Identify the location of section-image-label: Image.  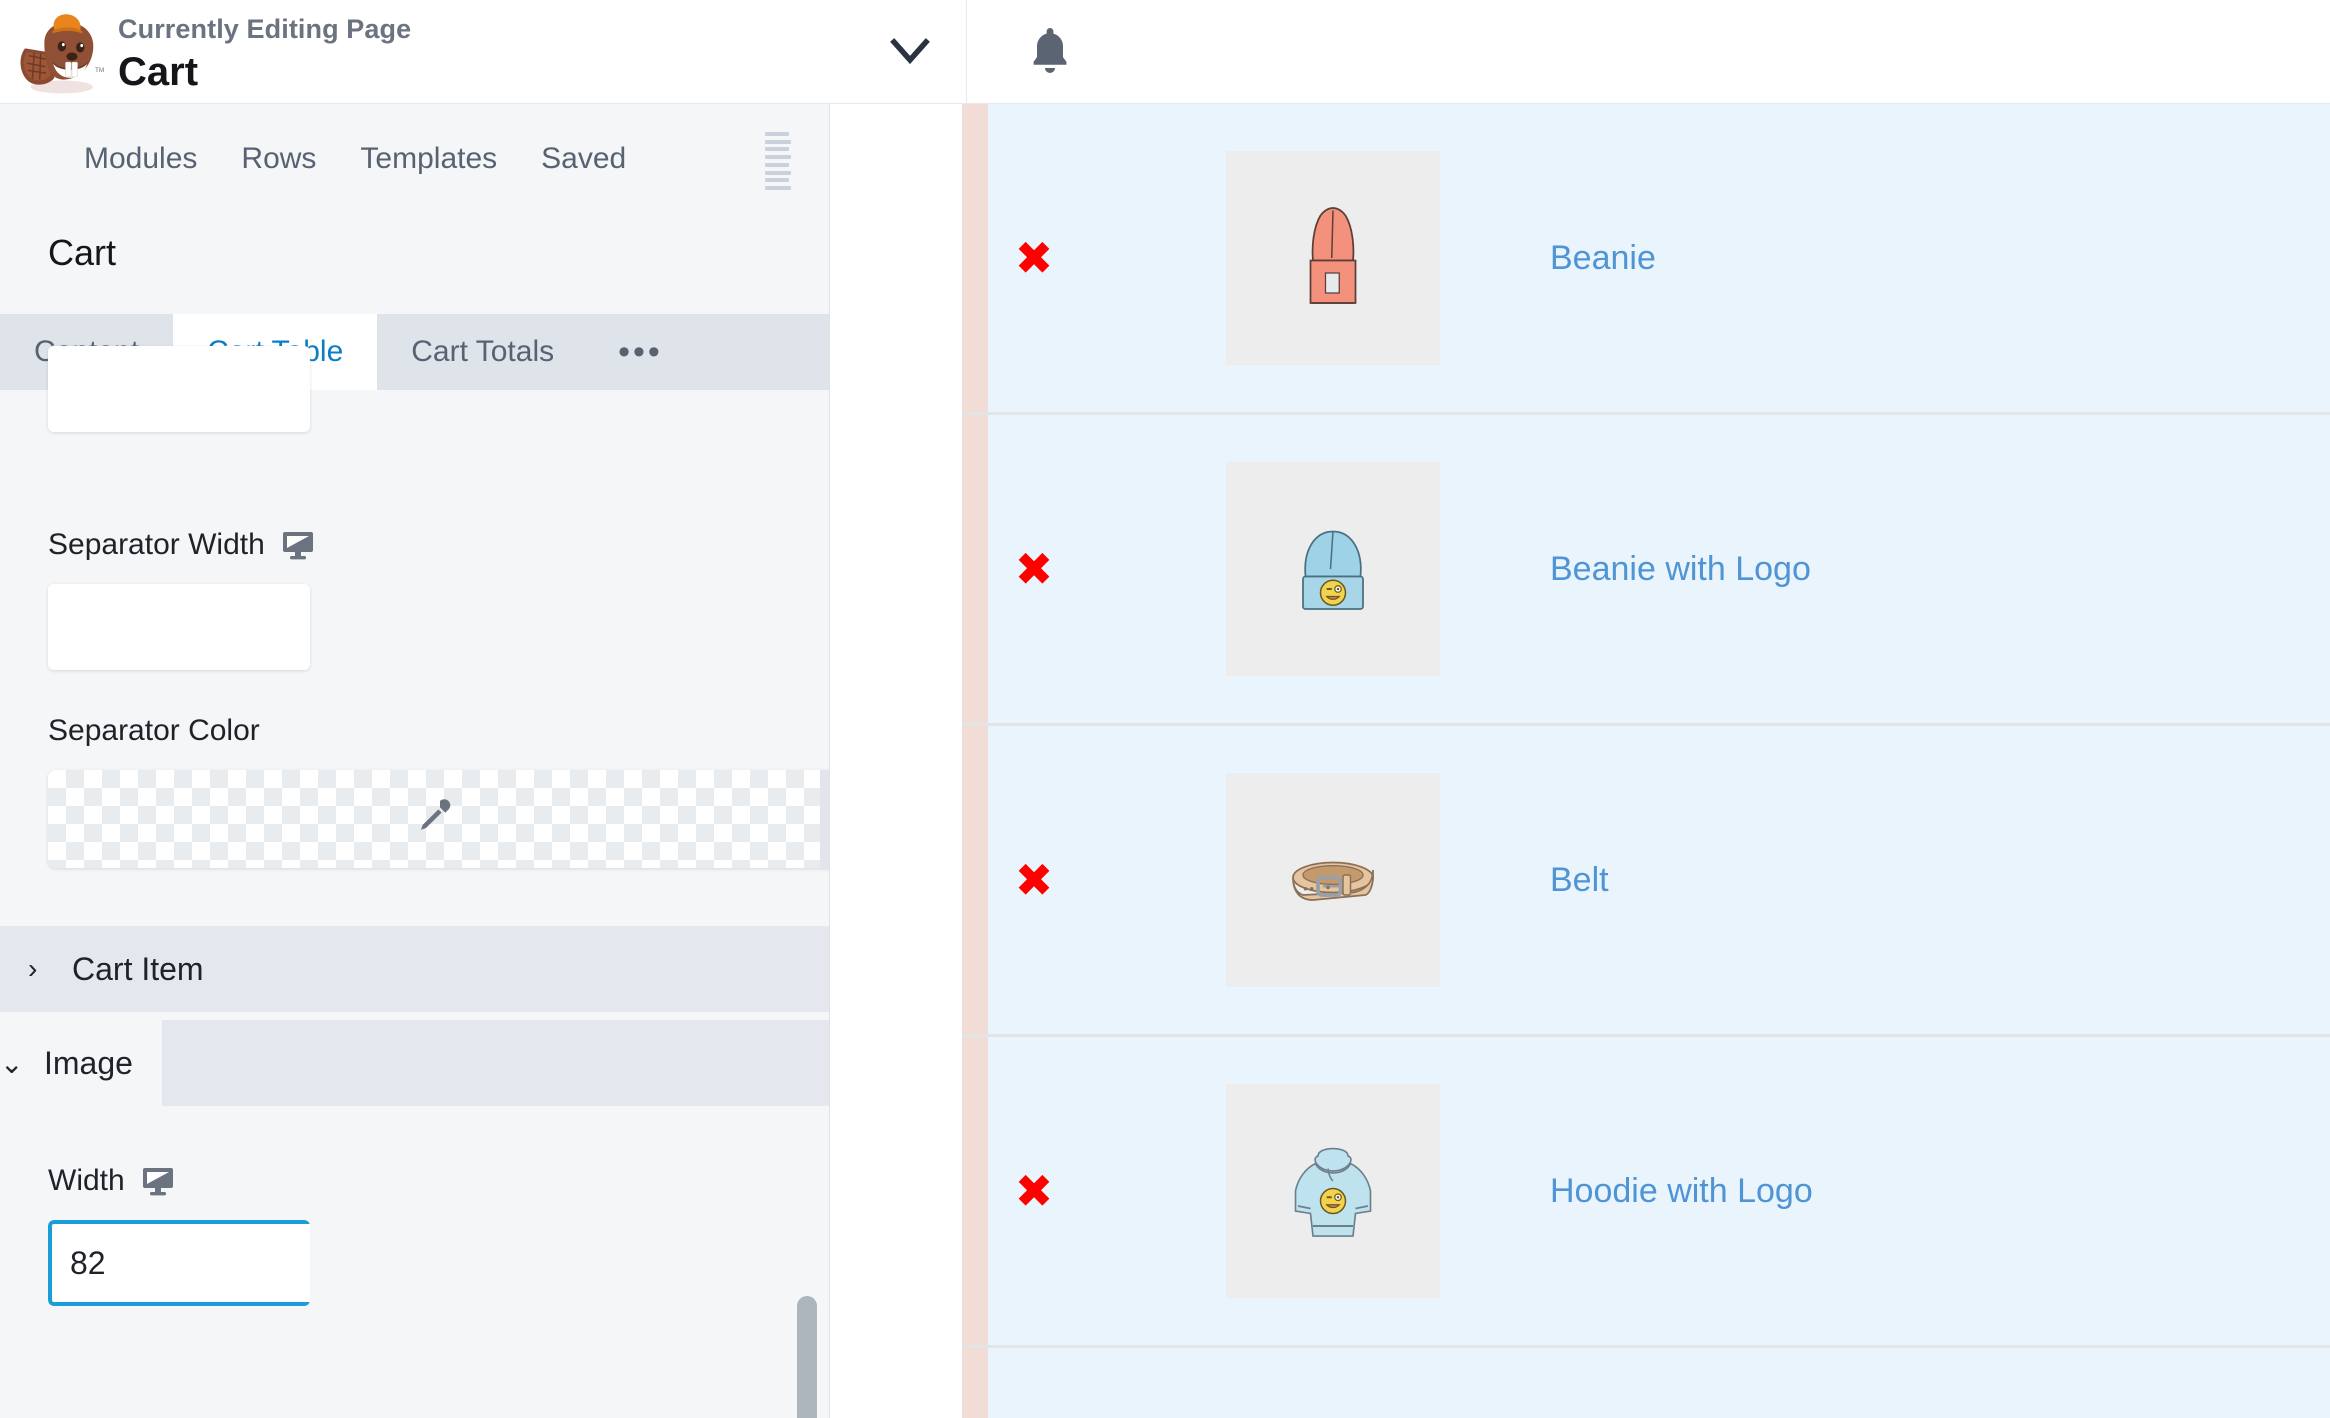
(88, 1062).